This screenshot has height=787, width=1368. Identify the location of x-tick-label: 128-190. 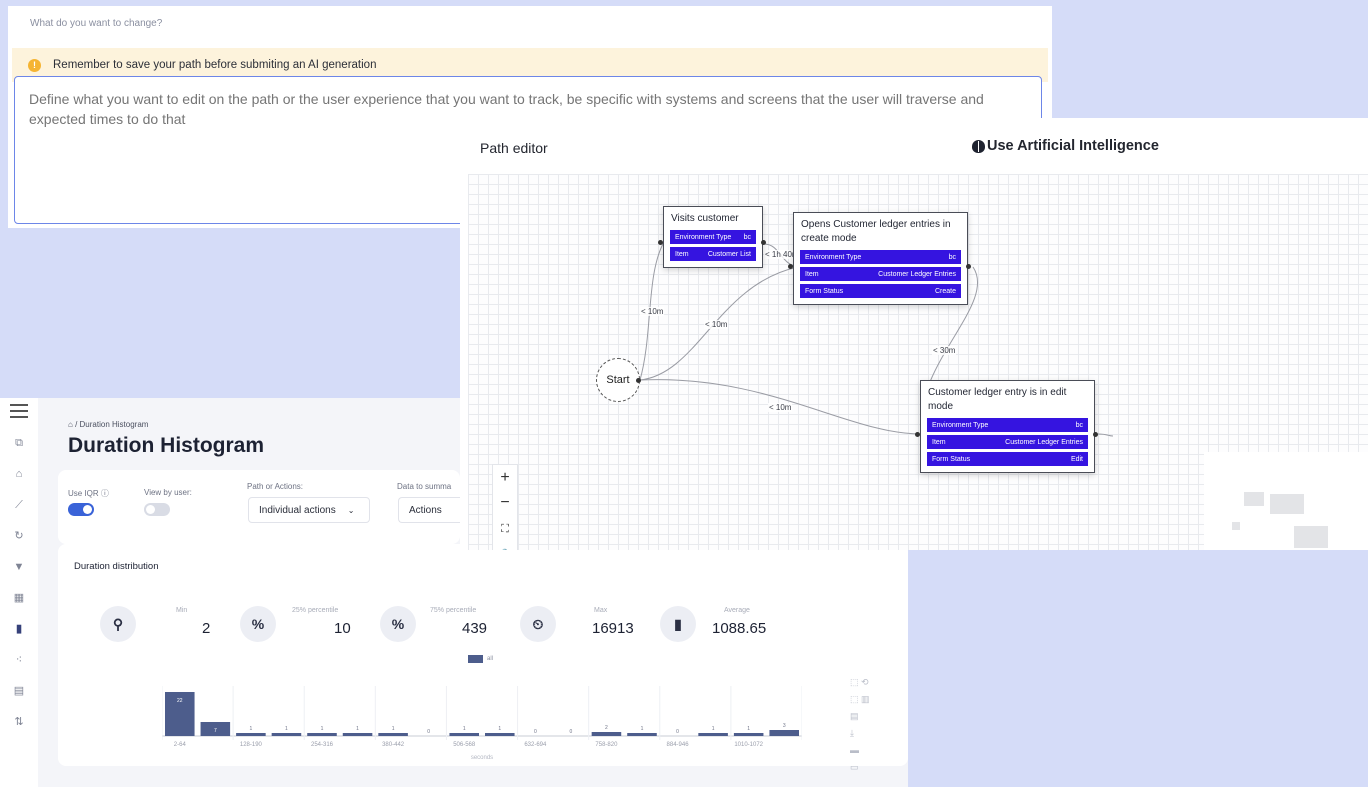
(251, 745).